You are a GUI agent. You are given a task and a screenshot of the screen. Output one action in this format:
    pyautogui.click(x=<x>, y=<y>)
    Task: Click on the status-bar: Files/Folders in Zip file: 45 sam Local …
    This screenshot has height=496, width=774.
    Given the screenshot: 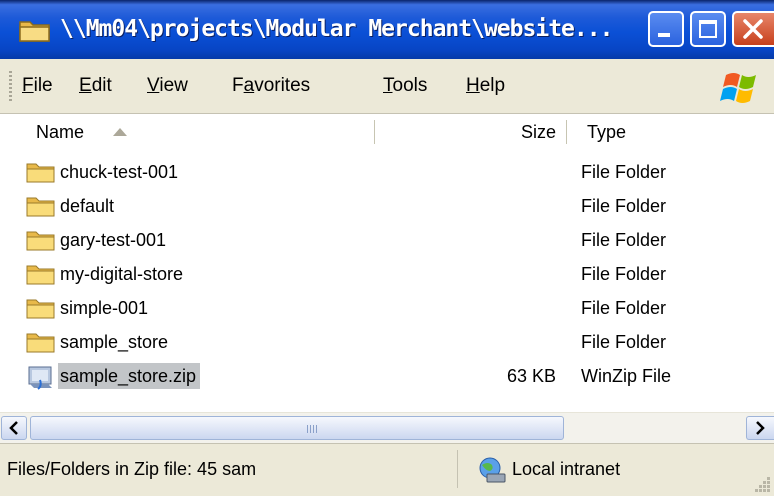 What is the action you would take?
    pyautogui.click(x=387, y=469)
    